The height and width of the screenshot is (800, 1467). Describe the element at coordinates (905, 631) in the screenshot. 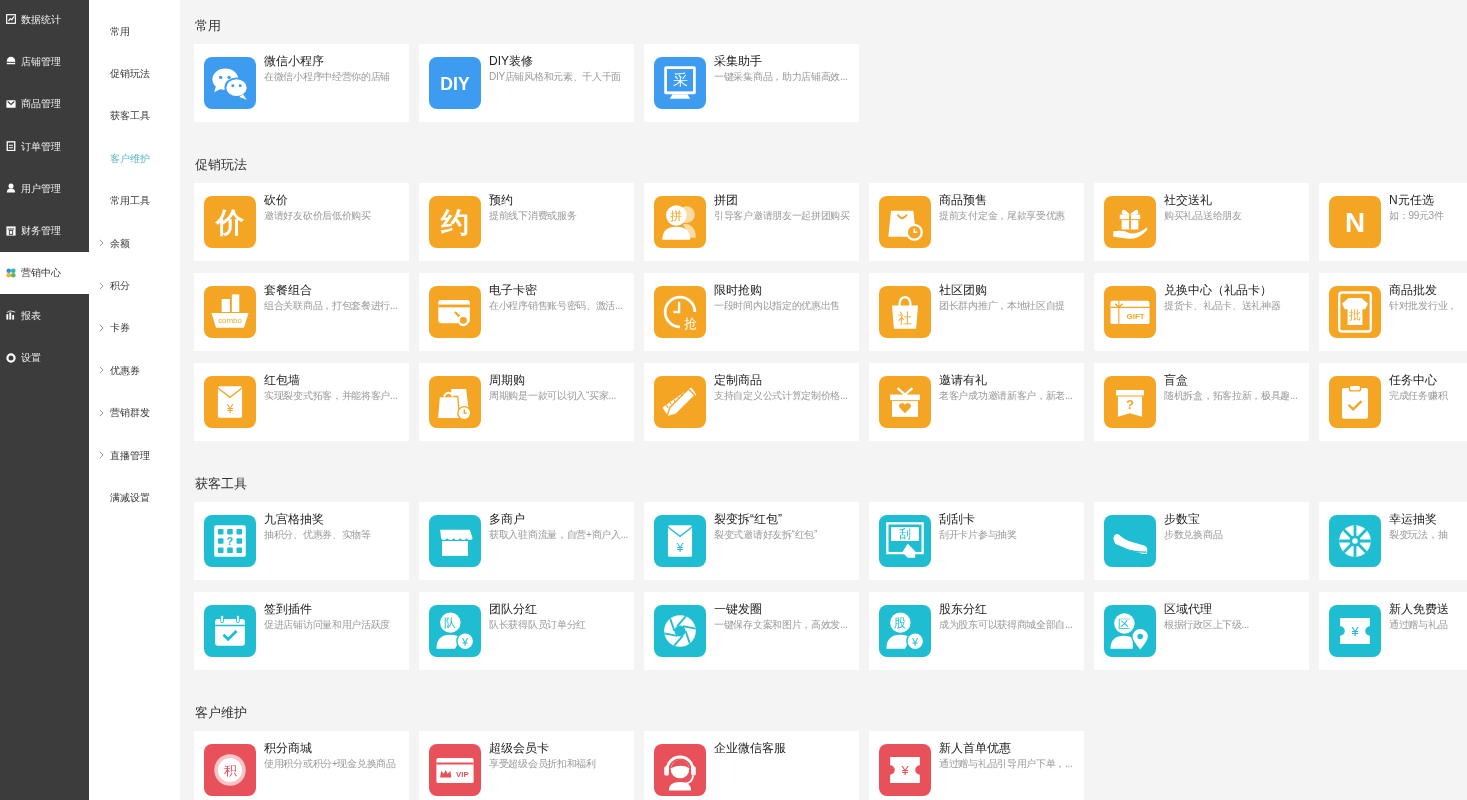

I see `person-coin-icon: 股 ¥` at that location.